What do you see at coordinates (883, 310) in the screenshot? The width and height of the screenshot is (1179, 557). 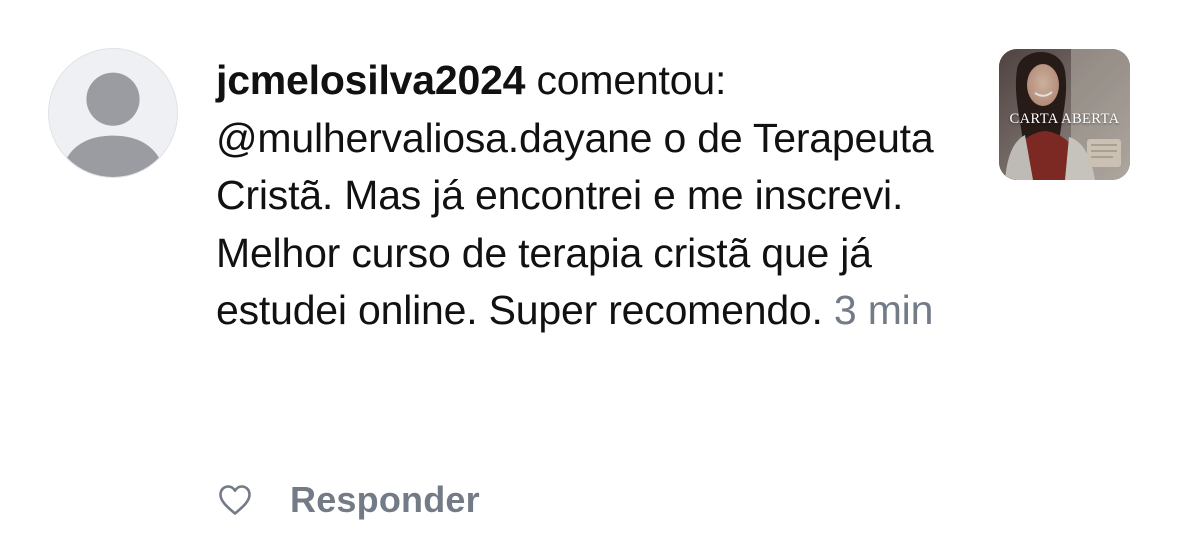 I see `timestamp: 3 min` at bounding box center [883, 310].